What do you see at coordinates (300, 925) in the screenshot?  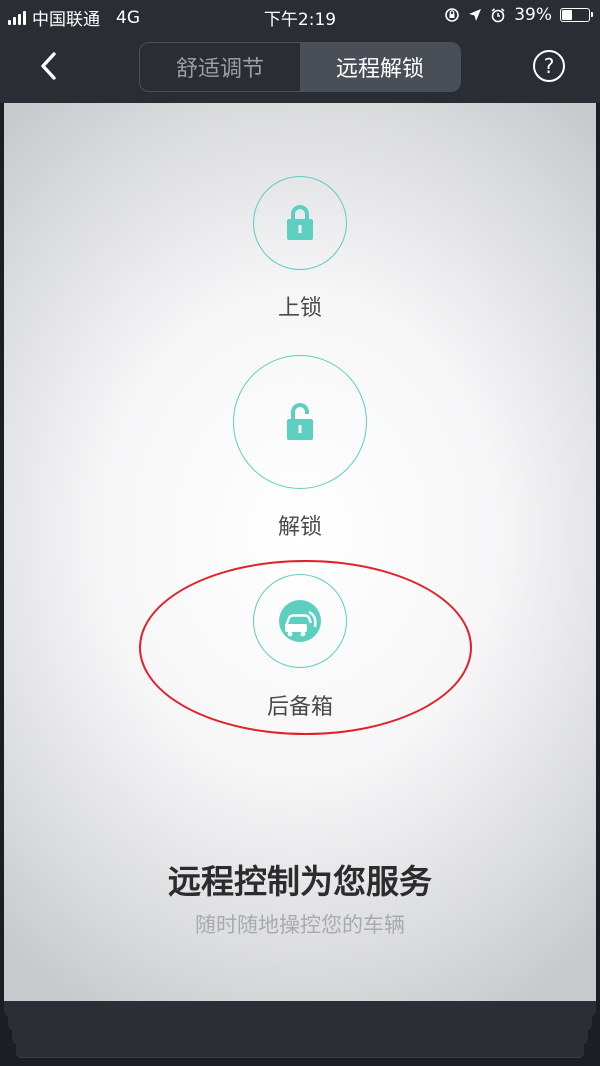 I see `promo-subtitle: 随时随地操控您的车辆` at bounding box center [300, 925].